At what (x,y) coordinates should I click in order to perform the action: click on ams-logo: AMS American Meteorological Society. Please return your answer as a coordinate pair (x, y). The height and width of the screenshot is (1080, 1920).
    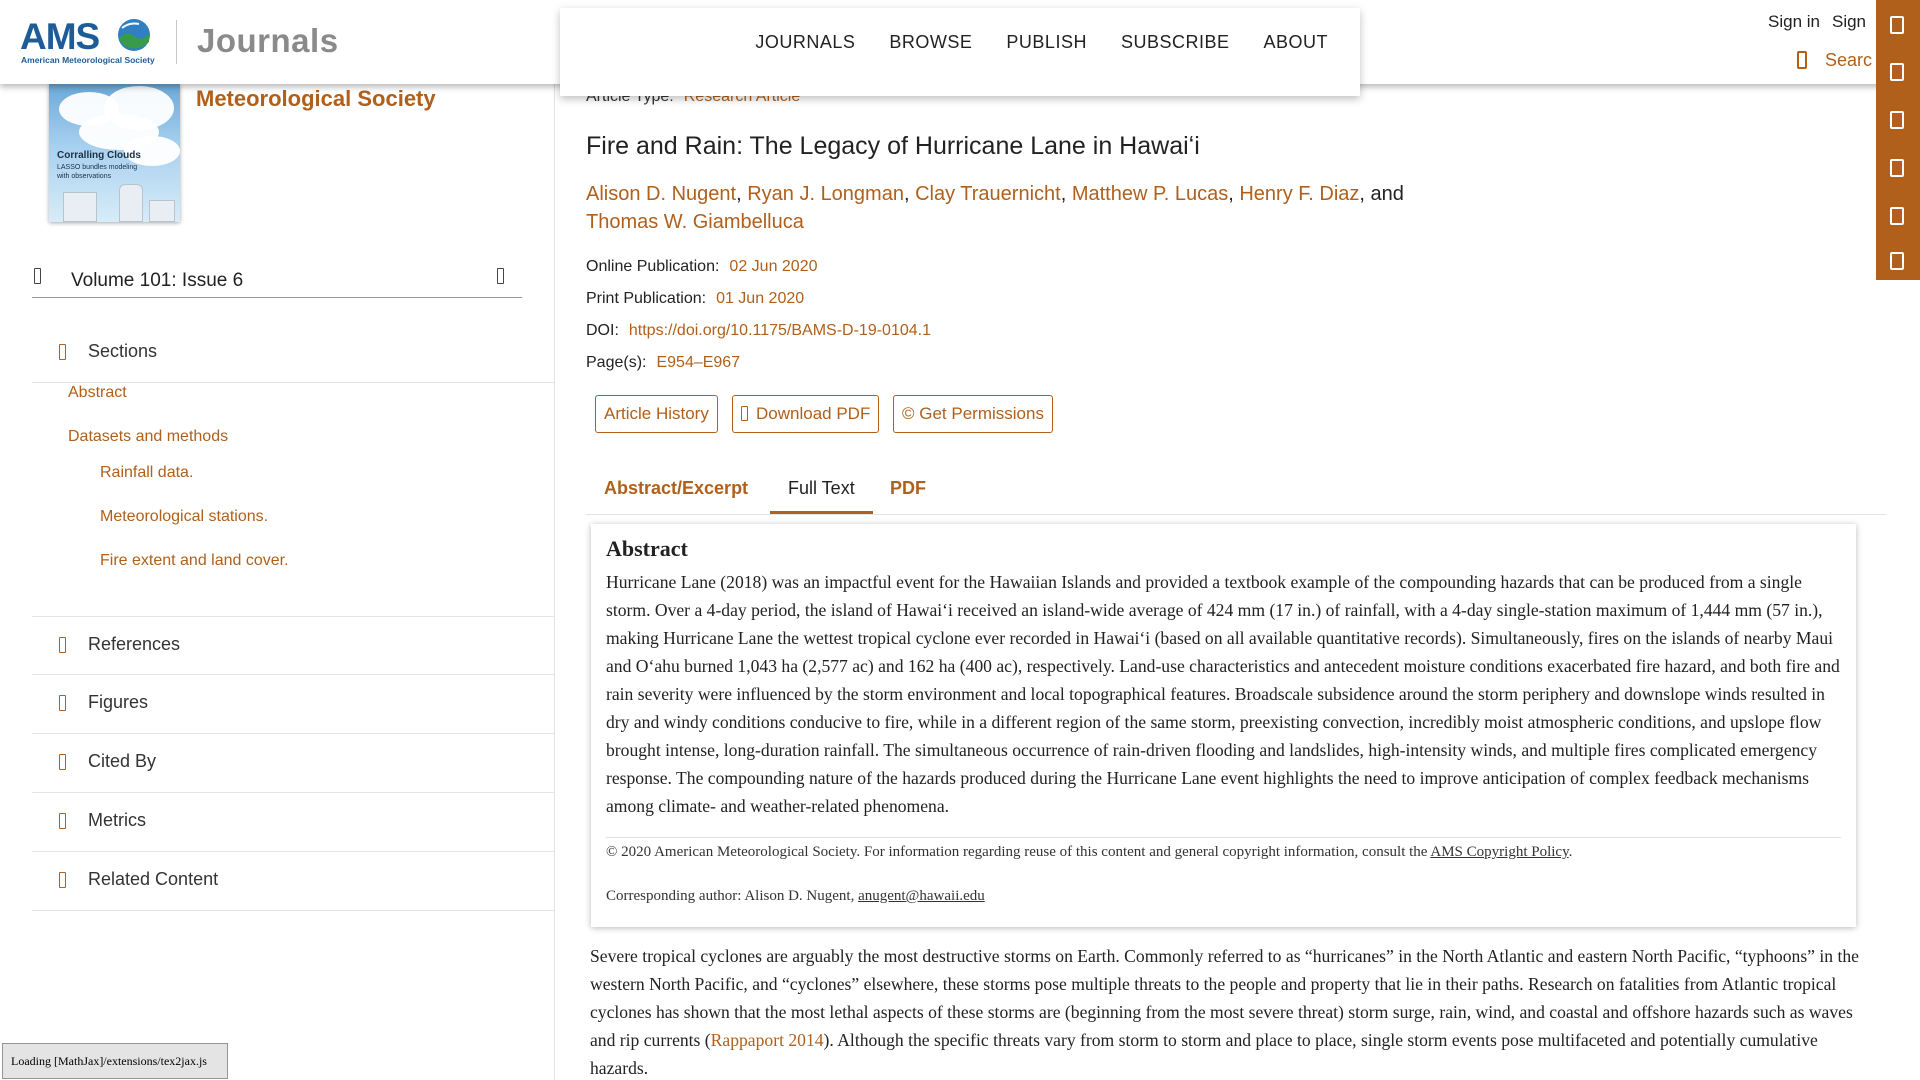
    Looking at the image, I should click on (87, 42).